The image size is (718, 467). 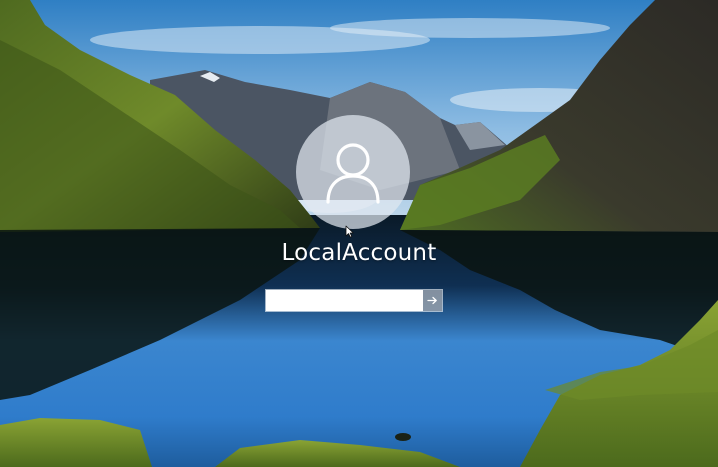 I want to click on submit-button, so click(x=432, y=300).